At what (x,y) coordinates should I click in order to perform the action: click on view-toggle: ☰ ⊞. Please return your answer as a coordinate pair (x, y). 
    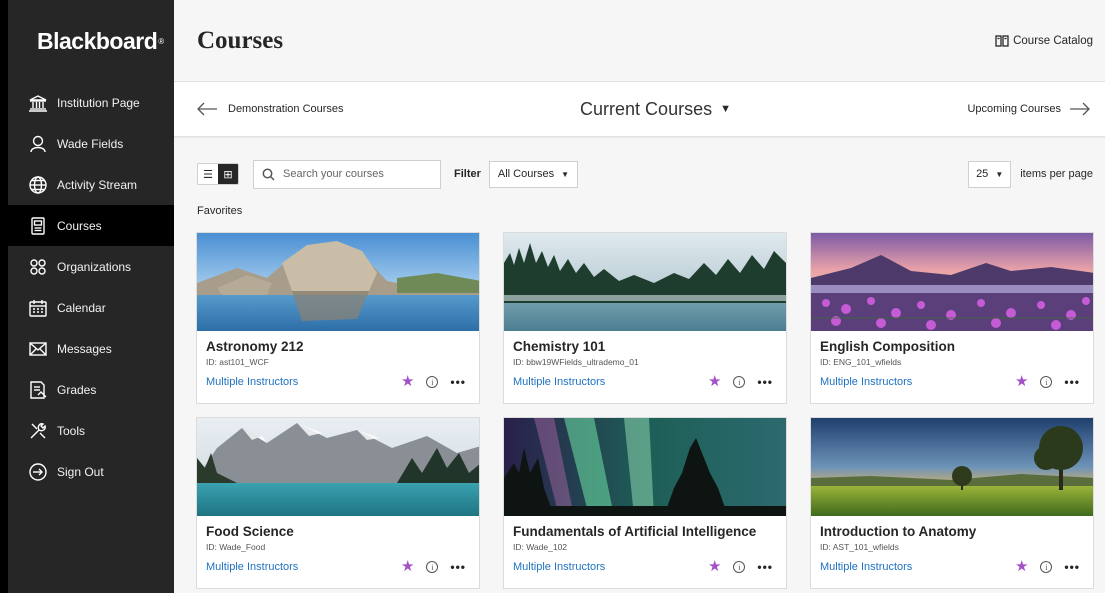
    Looking at the image, I should click on (218, 174).